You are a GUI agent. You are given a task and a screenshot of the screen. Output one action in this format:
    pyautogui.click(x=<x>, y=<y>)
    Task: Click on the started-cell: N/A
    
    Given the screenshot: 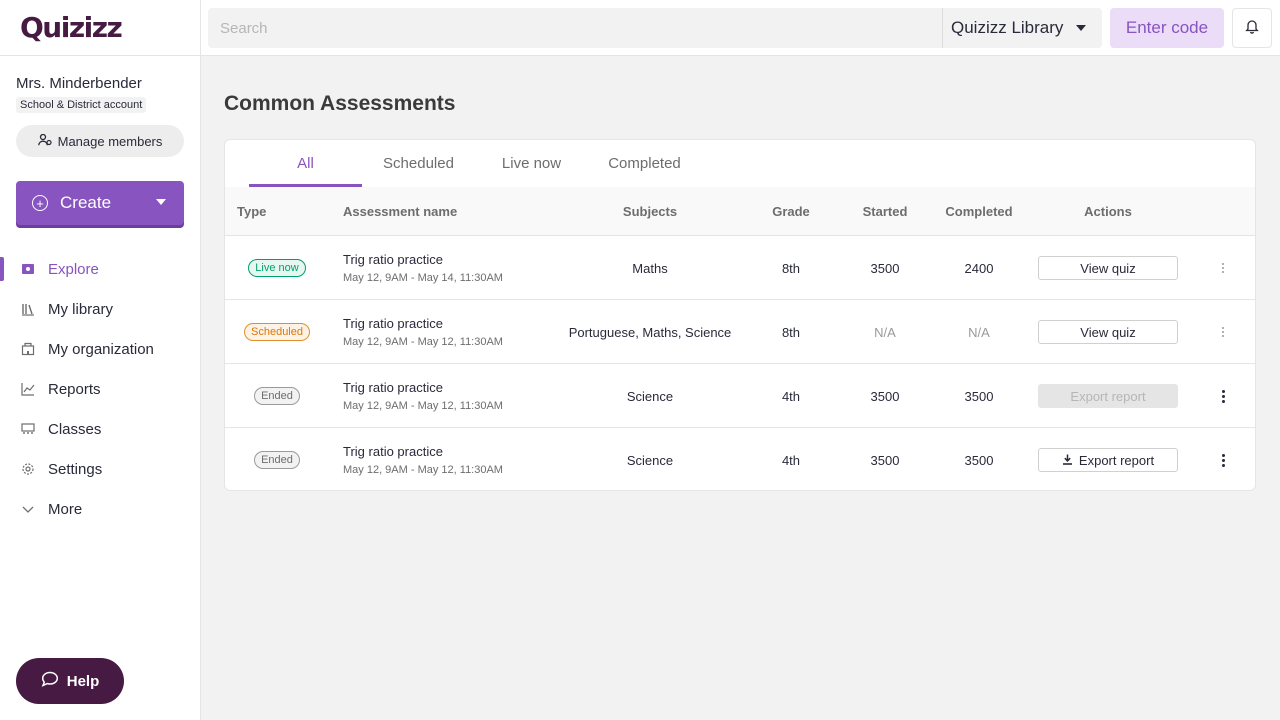 What is the action you would take?
    pyautogui.click(x=885, y=332)
    